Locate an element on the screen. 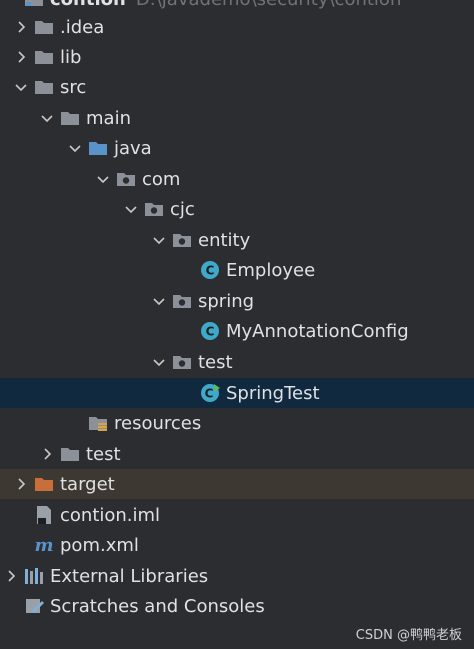  tree-item-label: contion.iml is located at coordinates (110, 515).